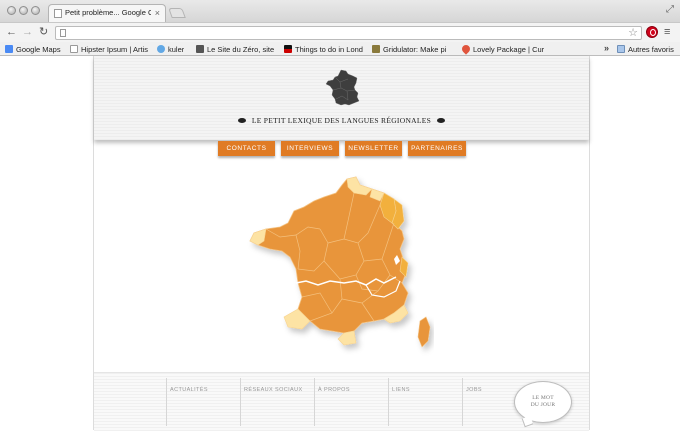 This screenshot has width=680, height=431. Describe the element at coordinates (27, 32) in the screenshot. I see `forward-arrow-icon: →` at that location.